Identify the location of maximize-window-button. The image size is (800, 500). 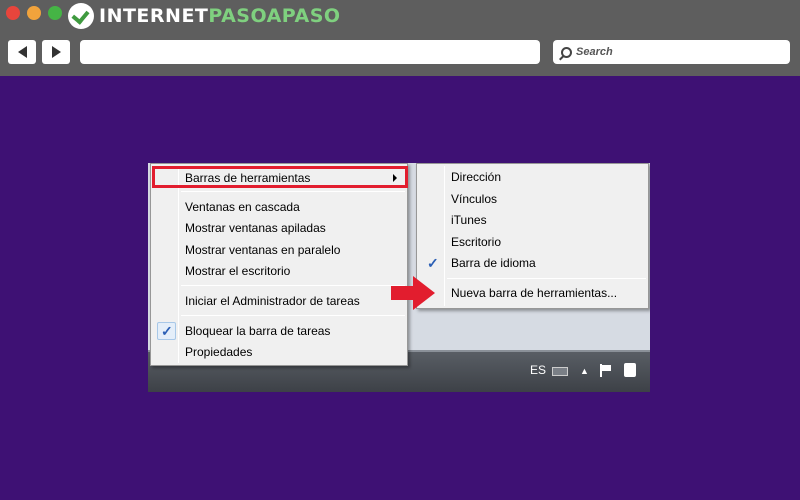
(55, 13).